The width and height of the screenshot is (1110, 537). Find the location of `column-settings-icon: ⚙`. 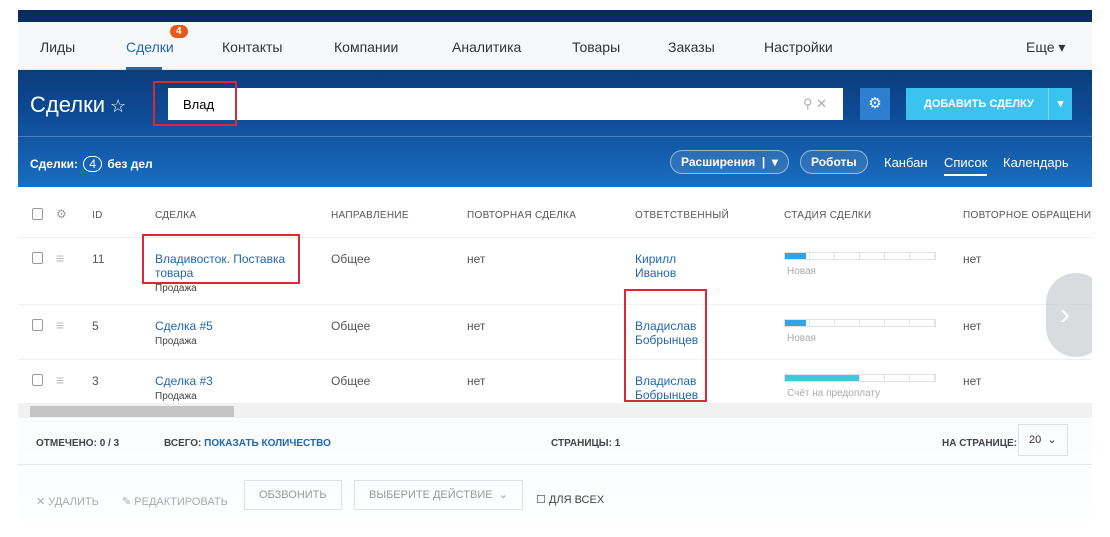

column-settings-icon: ⚙ is located at coordinates (61, 214).